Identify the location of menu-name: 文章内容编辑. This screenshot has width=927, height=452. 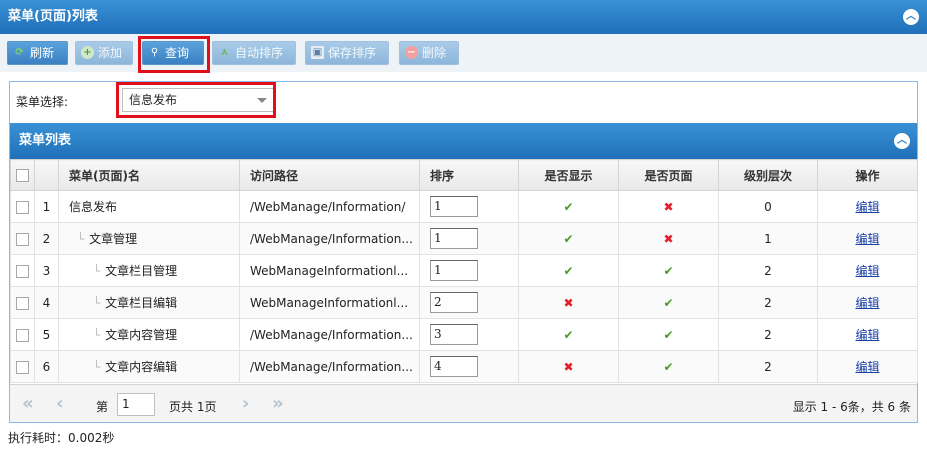
(141, 367).